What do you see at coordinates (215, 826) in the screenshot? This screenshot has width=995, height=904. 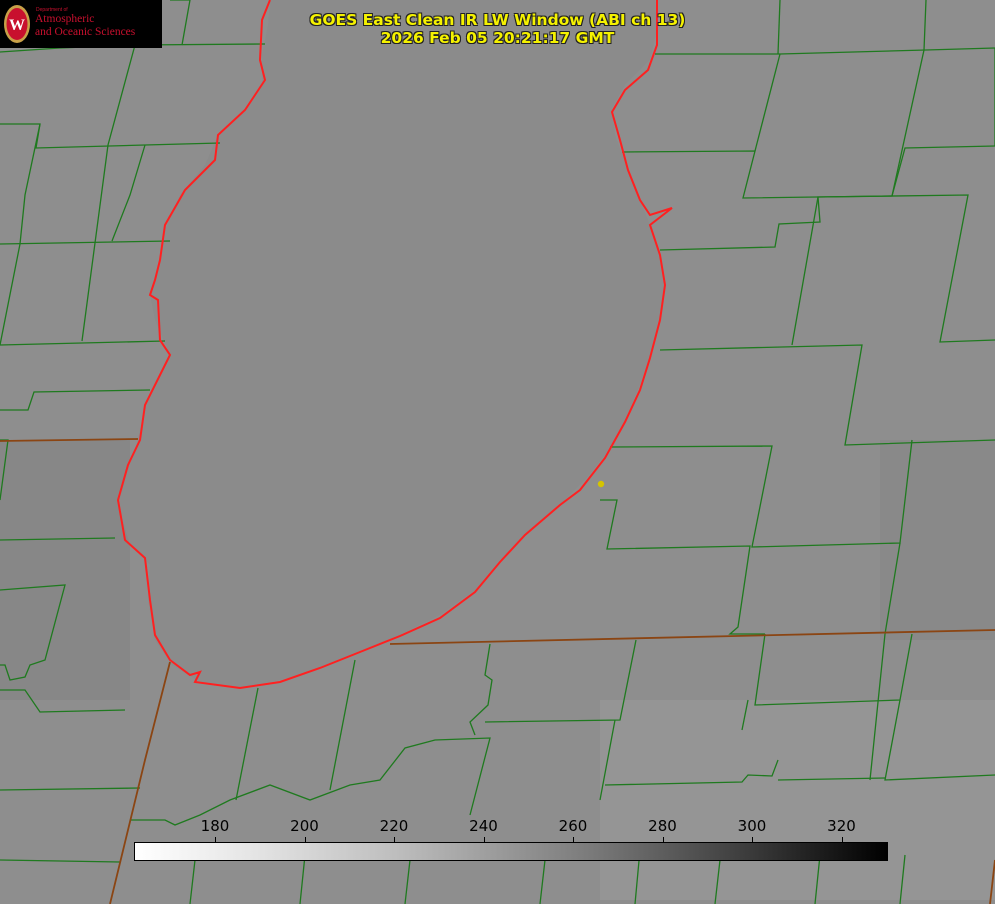 I see `colorbar-tick-label: 180` at bounding box center [215, 826].